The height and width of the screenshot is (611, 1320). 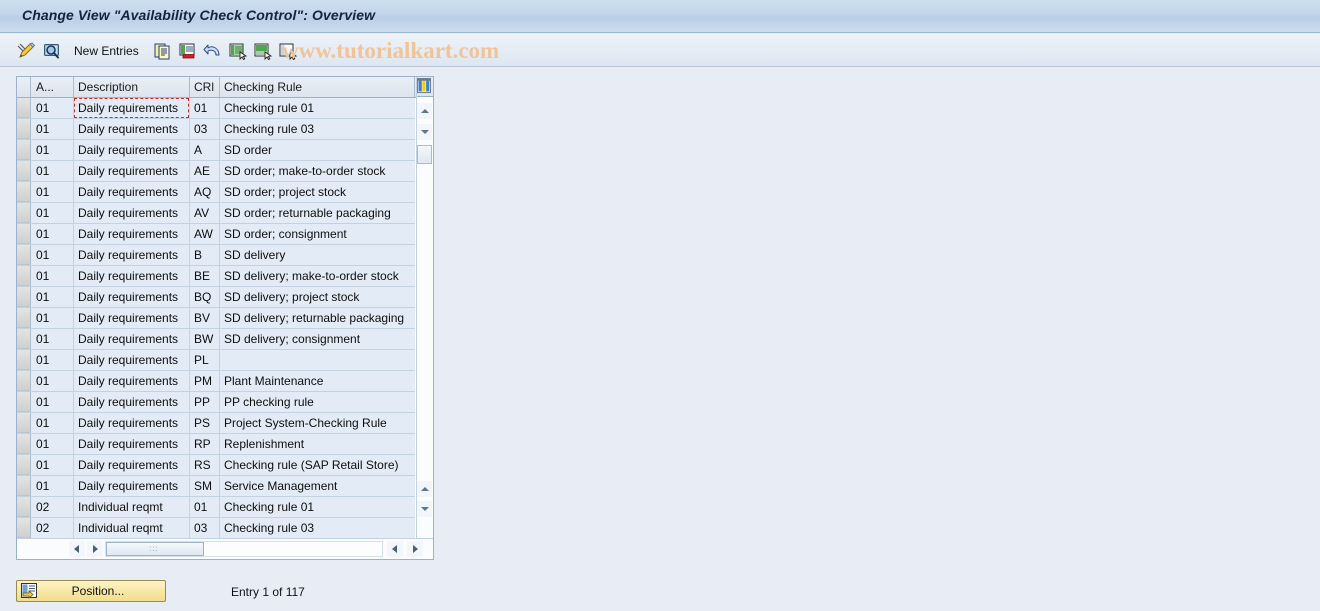 I want to click on copy-icon, so click(x=163, y=51).